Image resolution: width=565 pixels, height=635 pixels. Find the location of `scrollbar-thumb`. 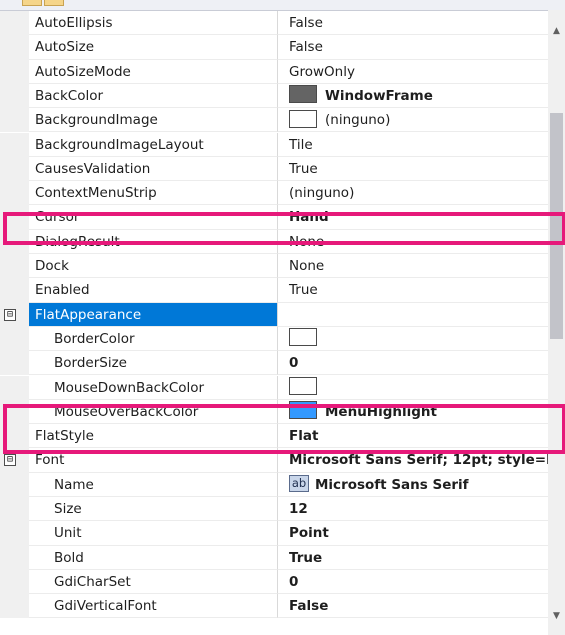

scrollbar-thumb is located at coordinates (556, 226).